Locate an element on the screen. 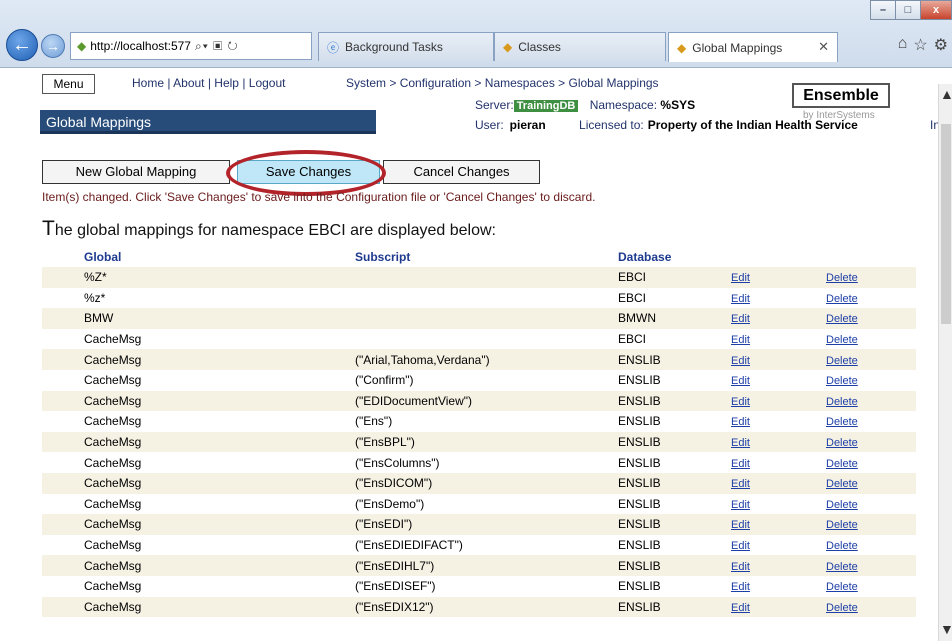 The width and height of the screenshot is (952, 641). address-bar: ◆ http://localhost:577 ⌕▾ ▣ ↻ is located at coordinates (191, 46).